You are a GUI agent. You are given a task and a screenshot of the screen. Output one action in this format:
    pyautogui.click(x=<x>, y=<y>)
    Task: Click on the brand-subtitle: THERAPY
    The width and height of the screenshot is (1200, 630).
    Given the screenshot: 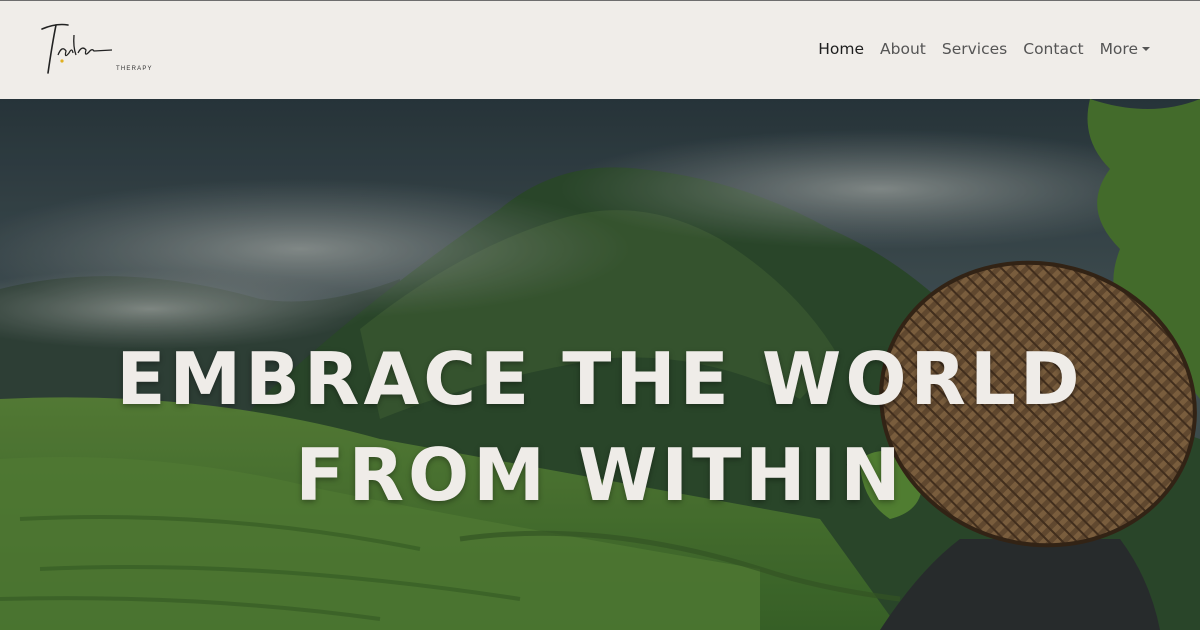 What is the action you would take?
    pyautogui.click(x=134, y=69)
    